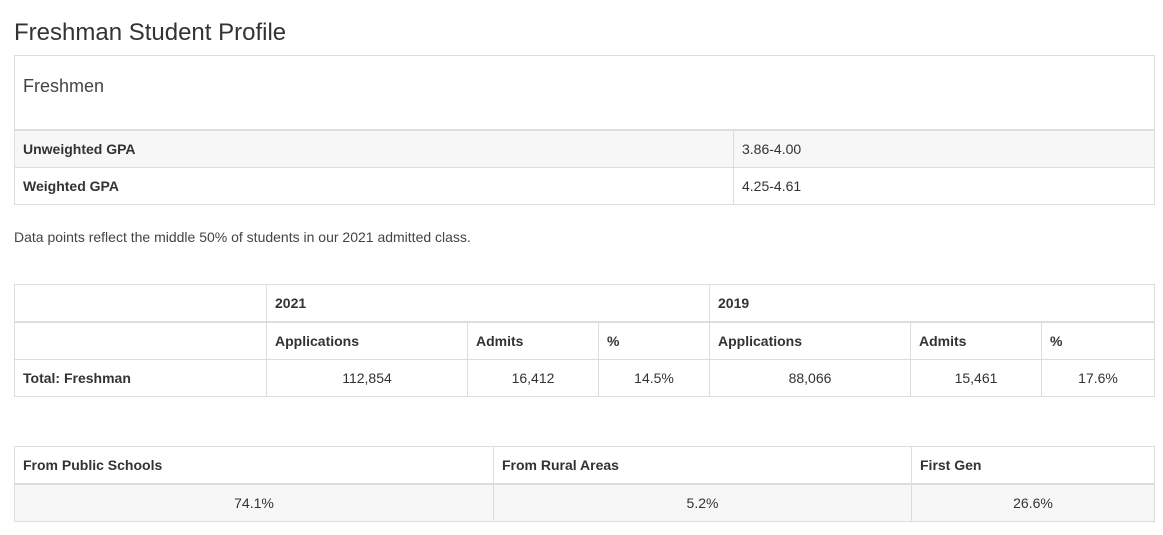  Describe the element at coordinates (254, 465) in the screenshot. I see `col-header-public-schools: From Public Schools` at that location.